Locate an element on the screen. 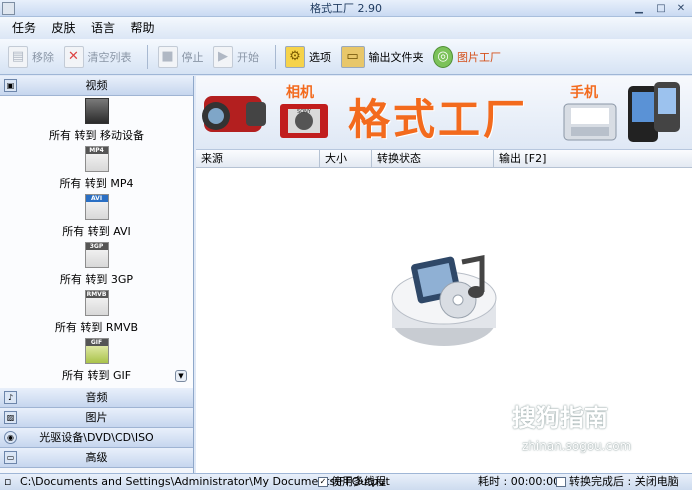 The width and height of the screenshot is (692, 490). stop-label: 停止 is located at coordinates (192, 57).